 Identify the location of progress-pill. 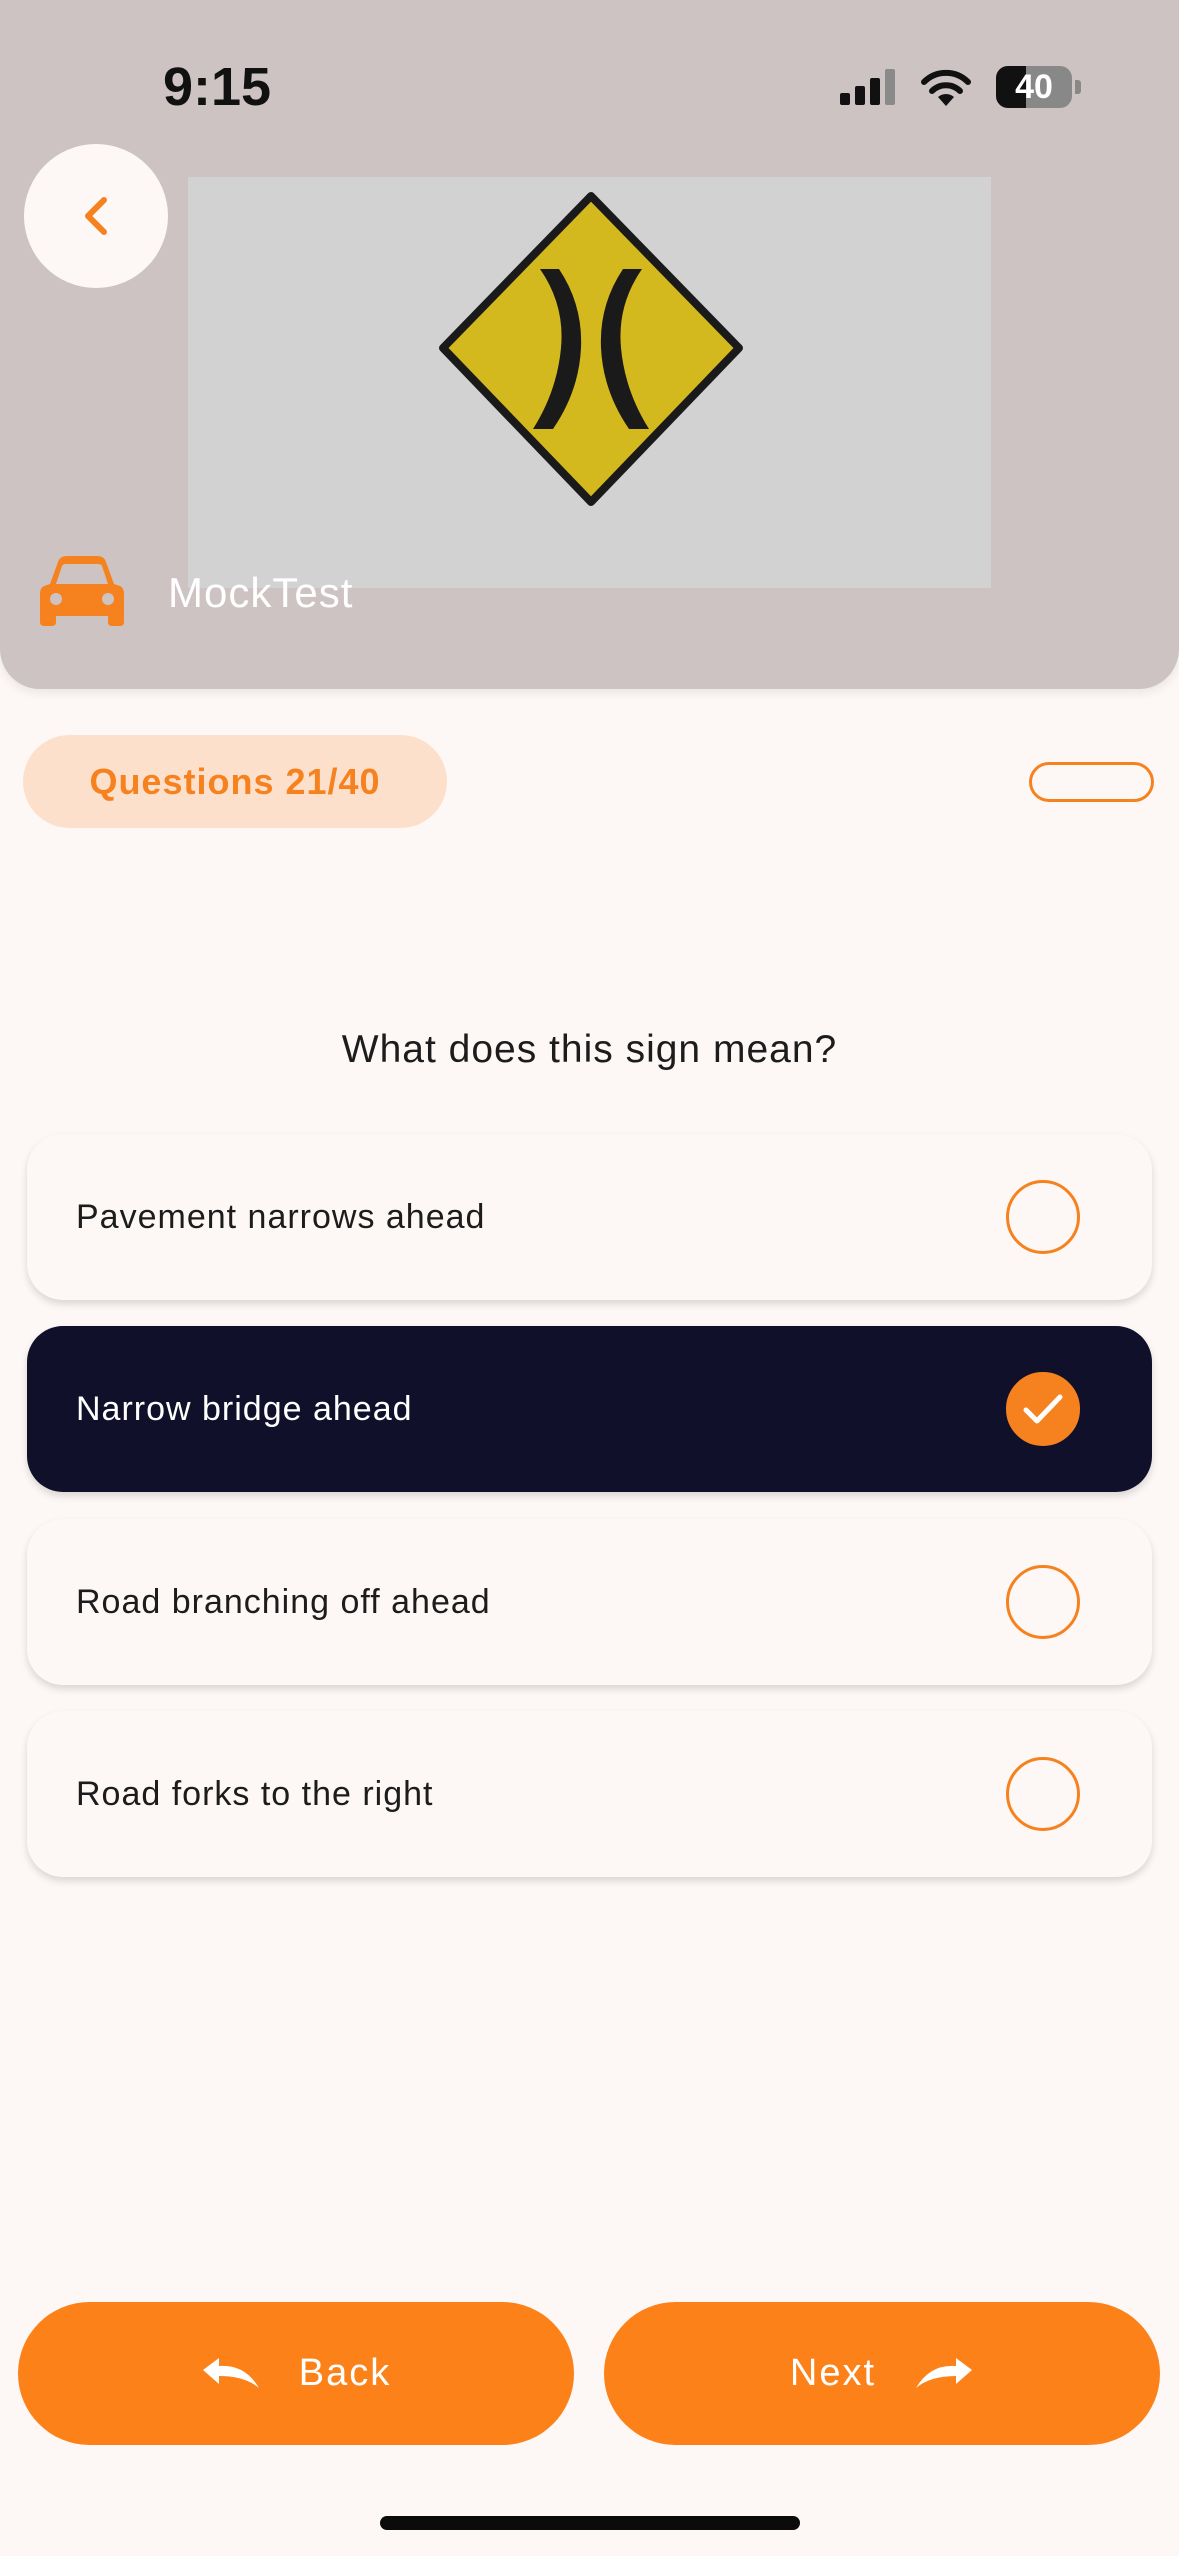
(1091, 782).